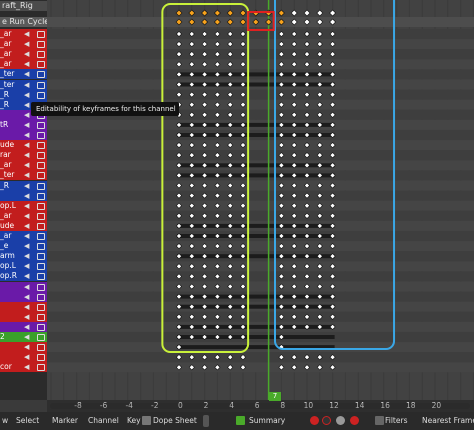  Describe the element at coordinates (27, 421) in the screenshot. I see `select-menu: Select` at that location.